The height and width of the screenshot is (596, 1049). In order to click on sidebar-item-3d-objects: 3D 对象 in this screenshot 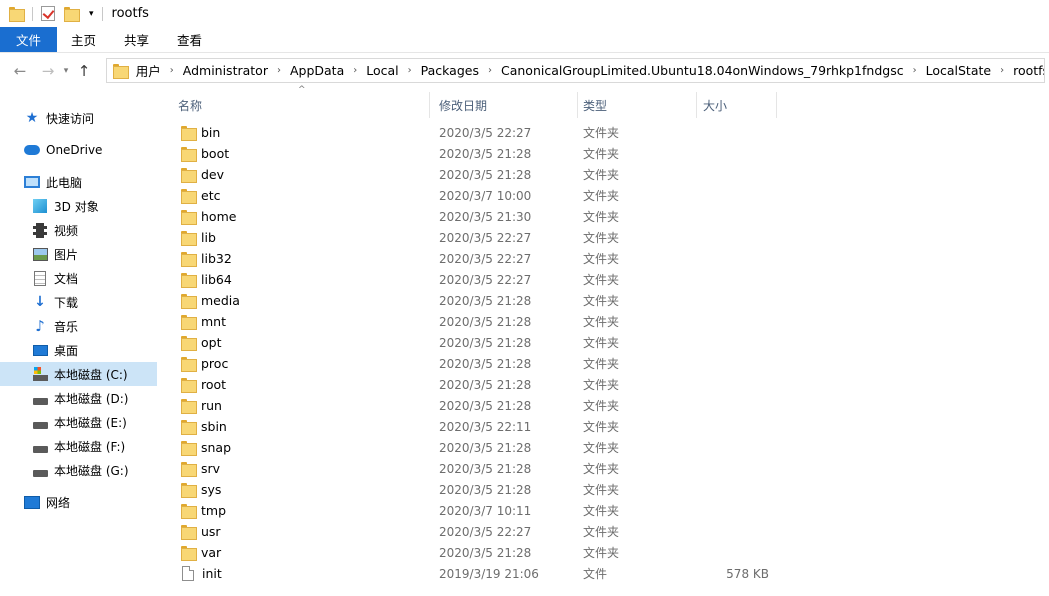, I will do `click(78, 206)`.